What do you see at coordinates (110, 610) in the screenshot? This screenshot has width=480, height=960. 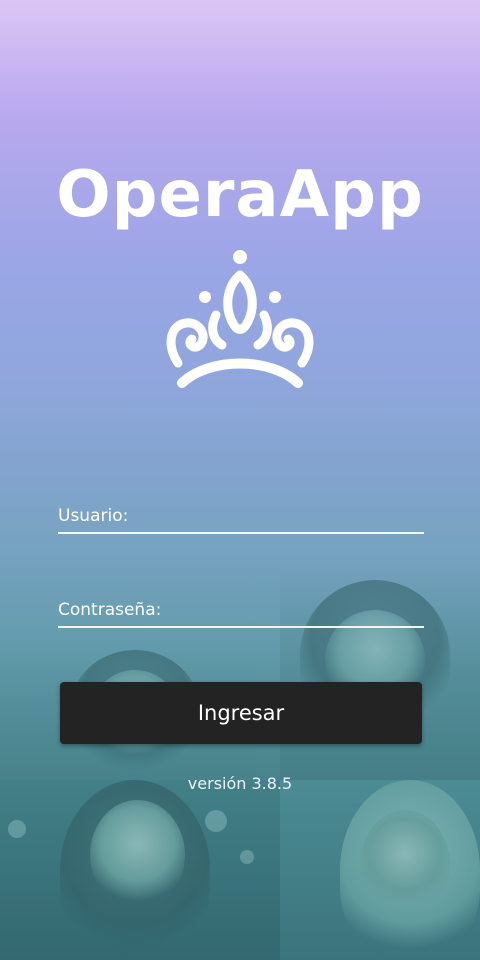 I see `password-label: Contraseña:` at bounding box center [110, 610].